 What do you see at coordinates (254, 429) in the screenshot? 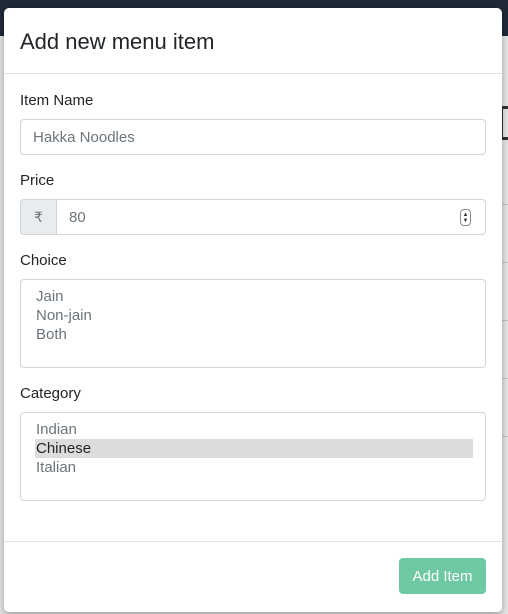
I see `category-option-indian: Indian` at bounding box center [254, 429].